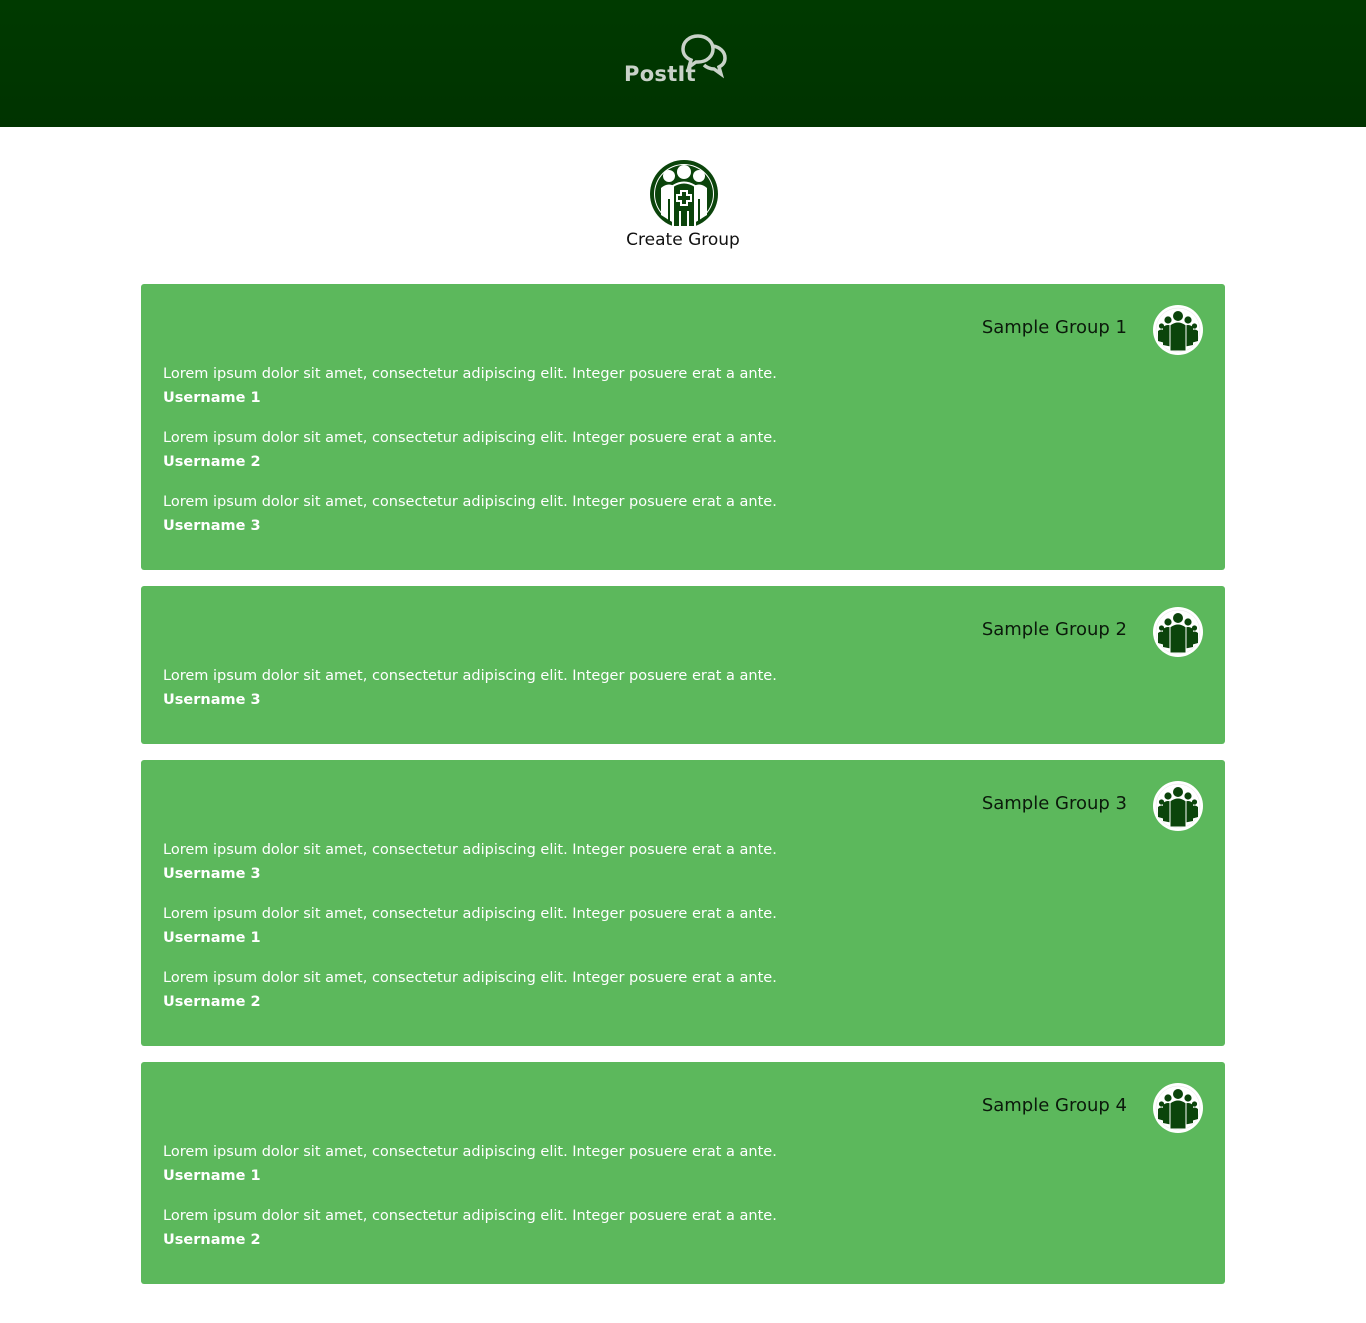  Describe the element at coordinates (676, 61) in the screenshot. I see `brand-logo: PostIt` at that location.